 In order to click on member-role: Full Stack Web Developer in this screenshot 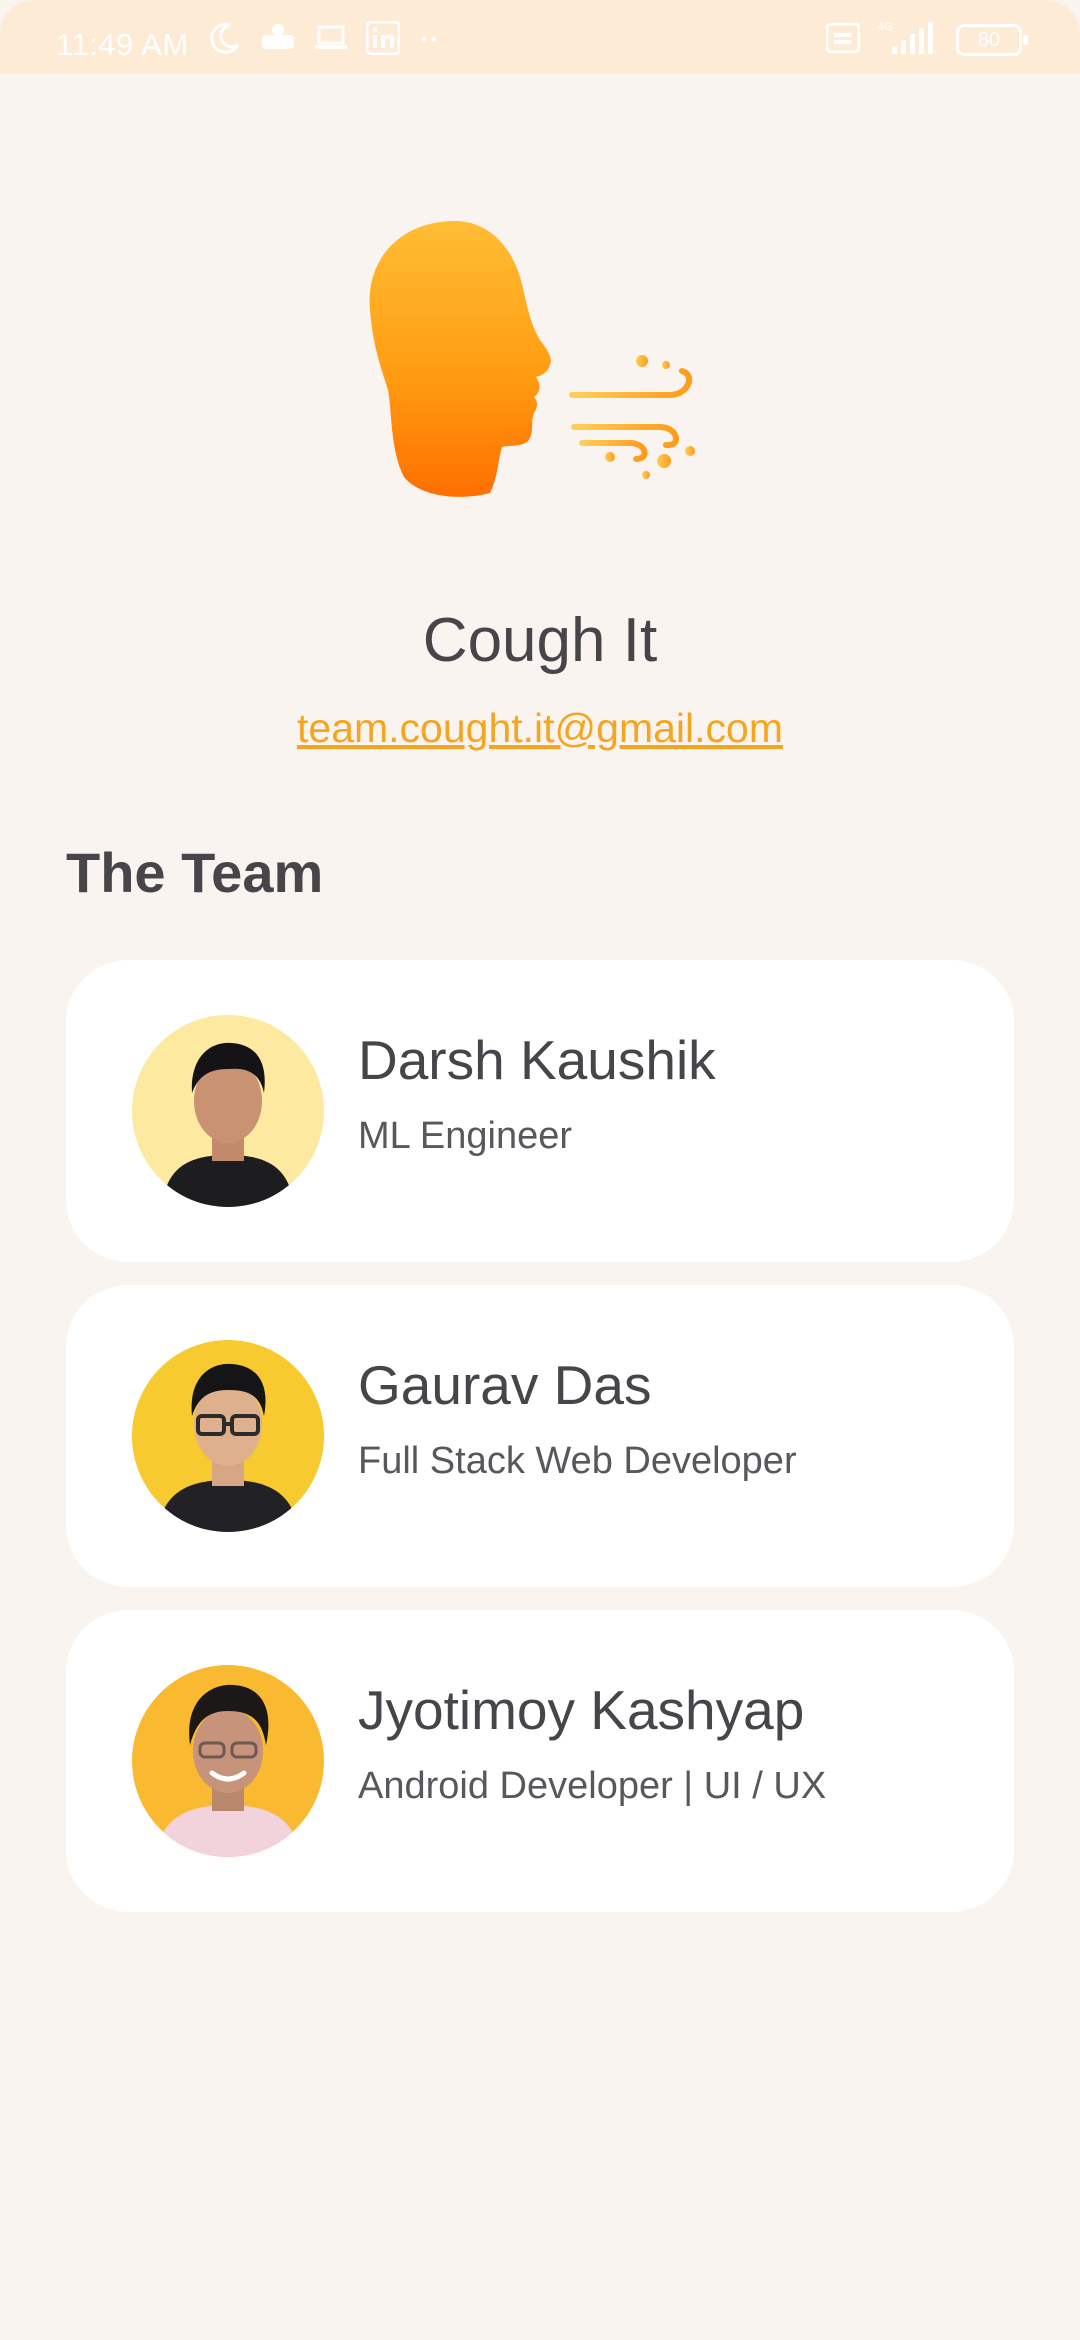, I will do `click(577, 1461)`.